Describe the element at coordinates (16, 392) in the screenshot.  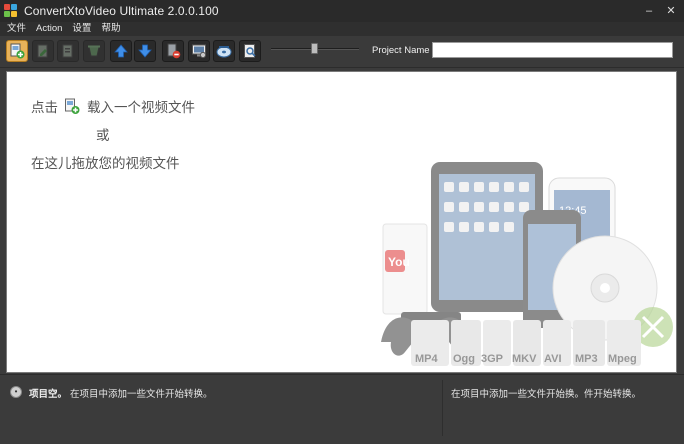
I see `info-icon: •` at that location.